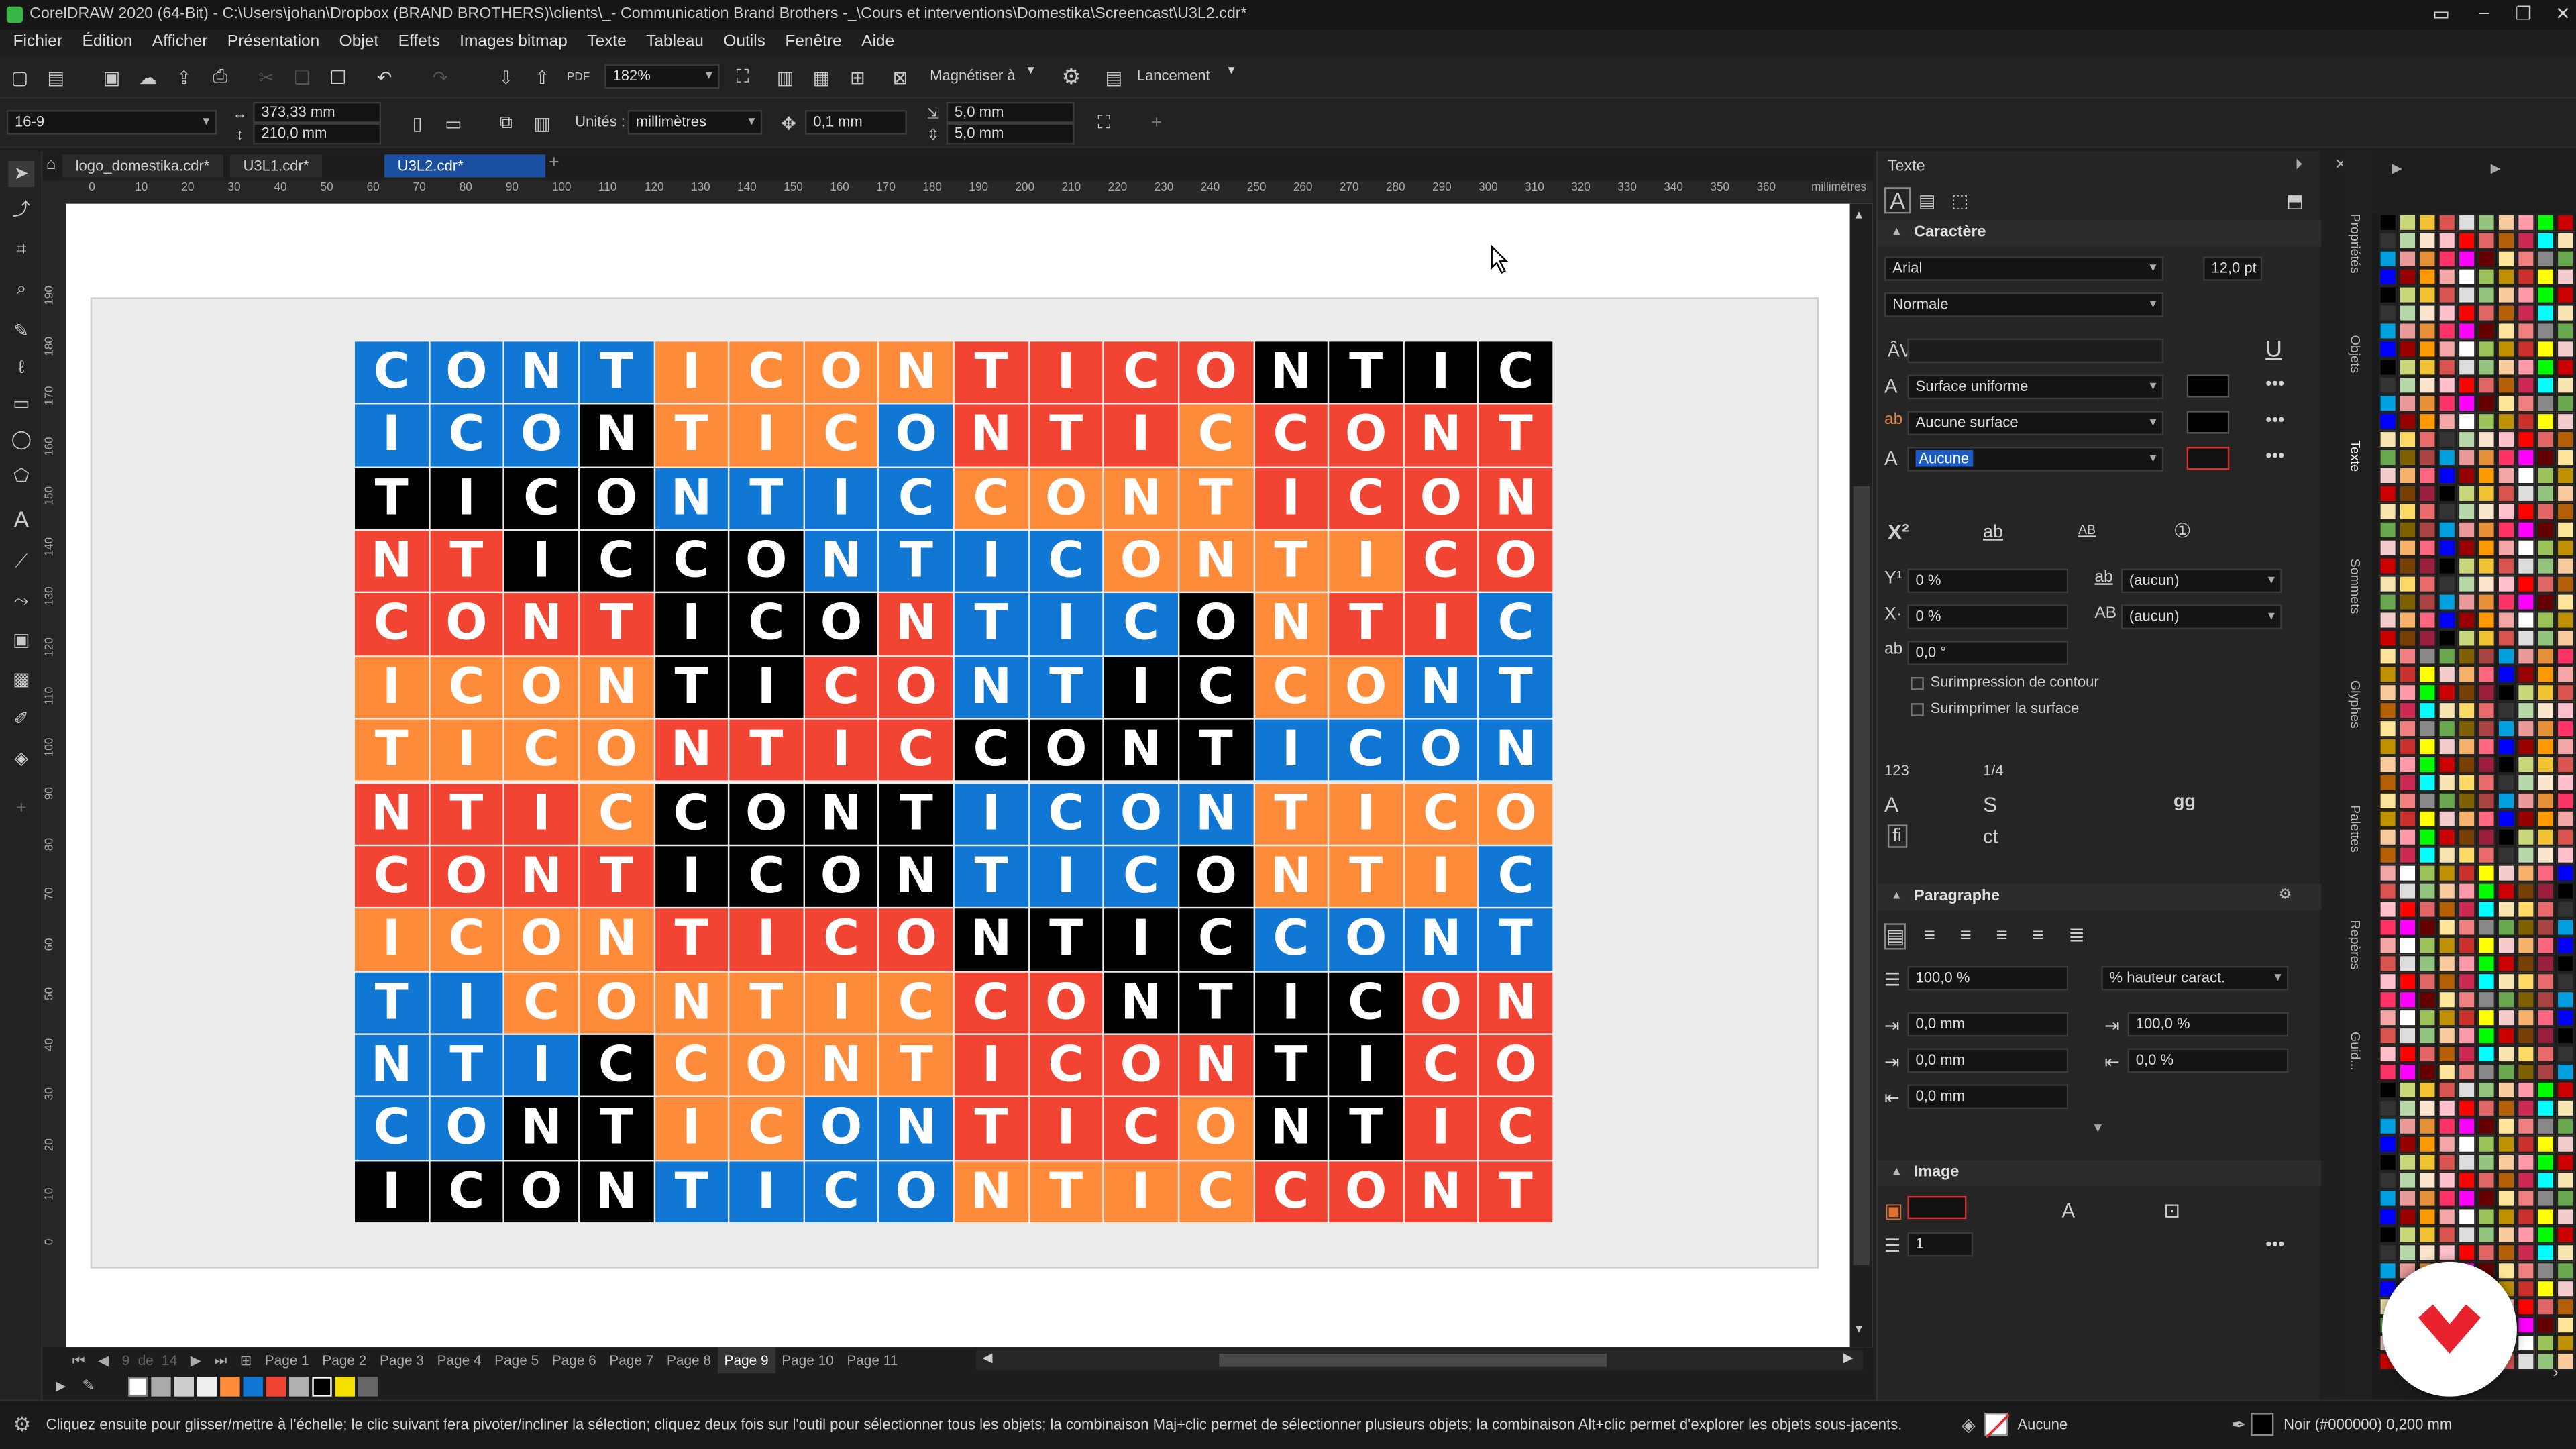  Describe the element at coordinates (2100, 233) in the screenshot. I see `character-section-header: ▲ Caractère` at that location.